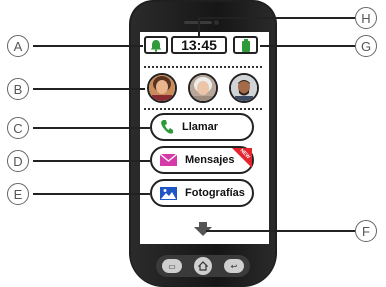 Image resolution: width=386 pixels, height=287 pixels. I want to click on back-hardware-button: ↩, so click(234, 266).